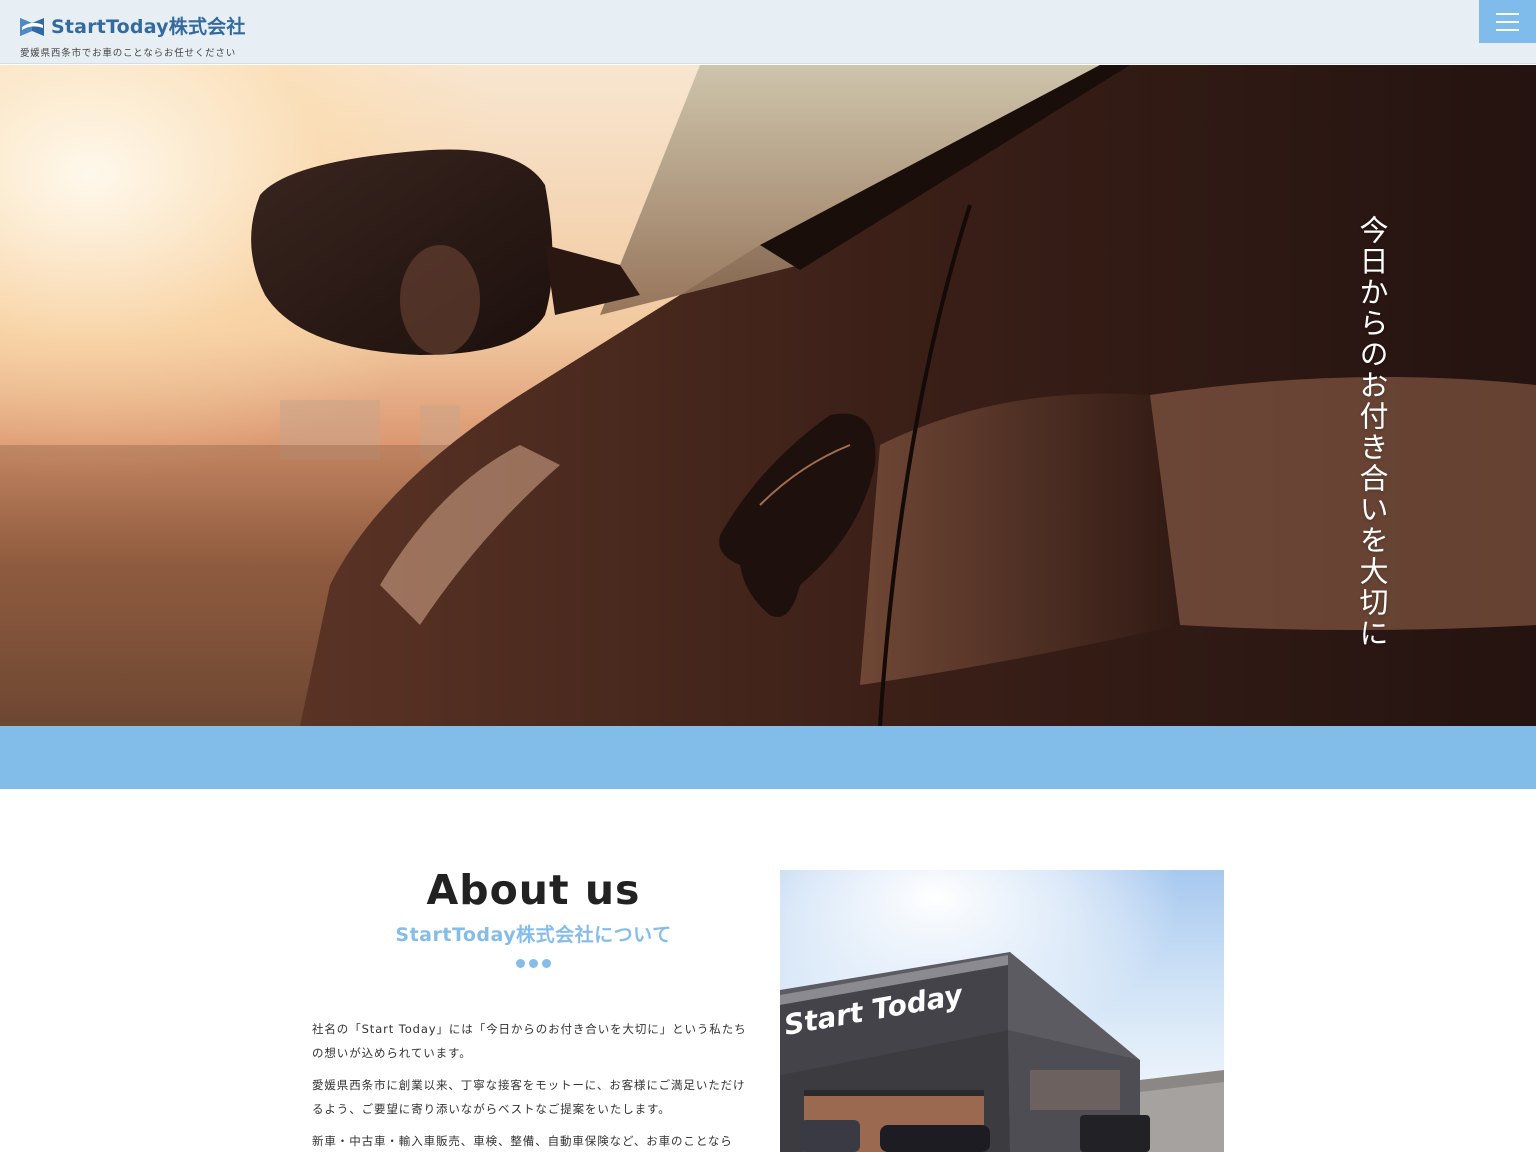 The image size is (1536, 1152). What do you see at coordinates (1372, 432) in the screenshot?
I see `hero-tagline: 今日からのお付き合いを大切に` at bounding box center [1372, 432].